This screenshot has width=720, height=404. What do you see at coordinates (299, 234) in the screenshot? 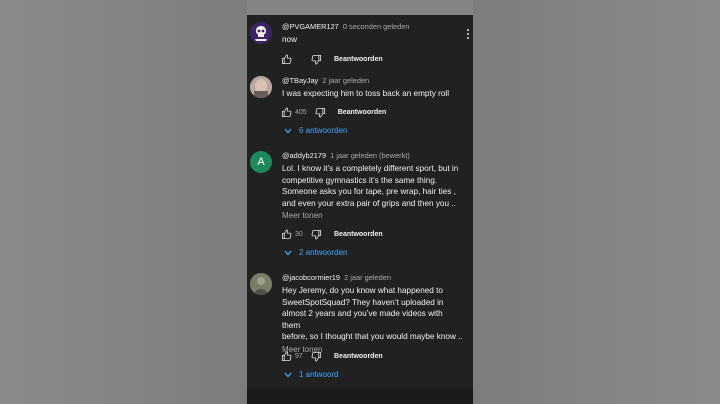
I see `like-count: 30` at bounding box center [299, 234].